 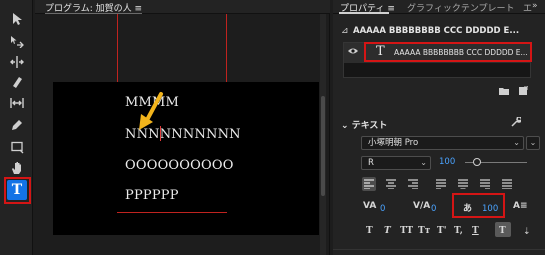 I want to click on font-size-slider-handle, so click(x=477, y=162).